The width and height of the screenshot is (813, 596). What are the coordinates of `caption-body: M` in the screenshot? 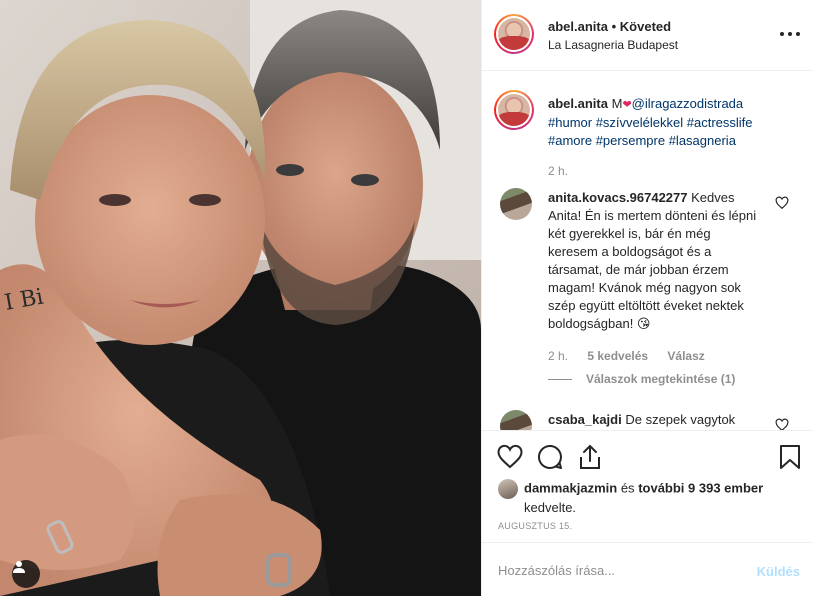 It's located at (617, 103).